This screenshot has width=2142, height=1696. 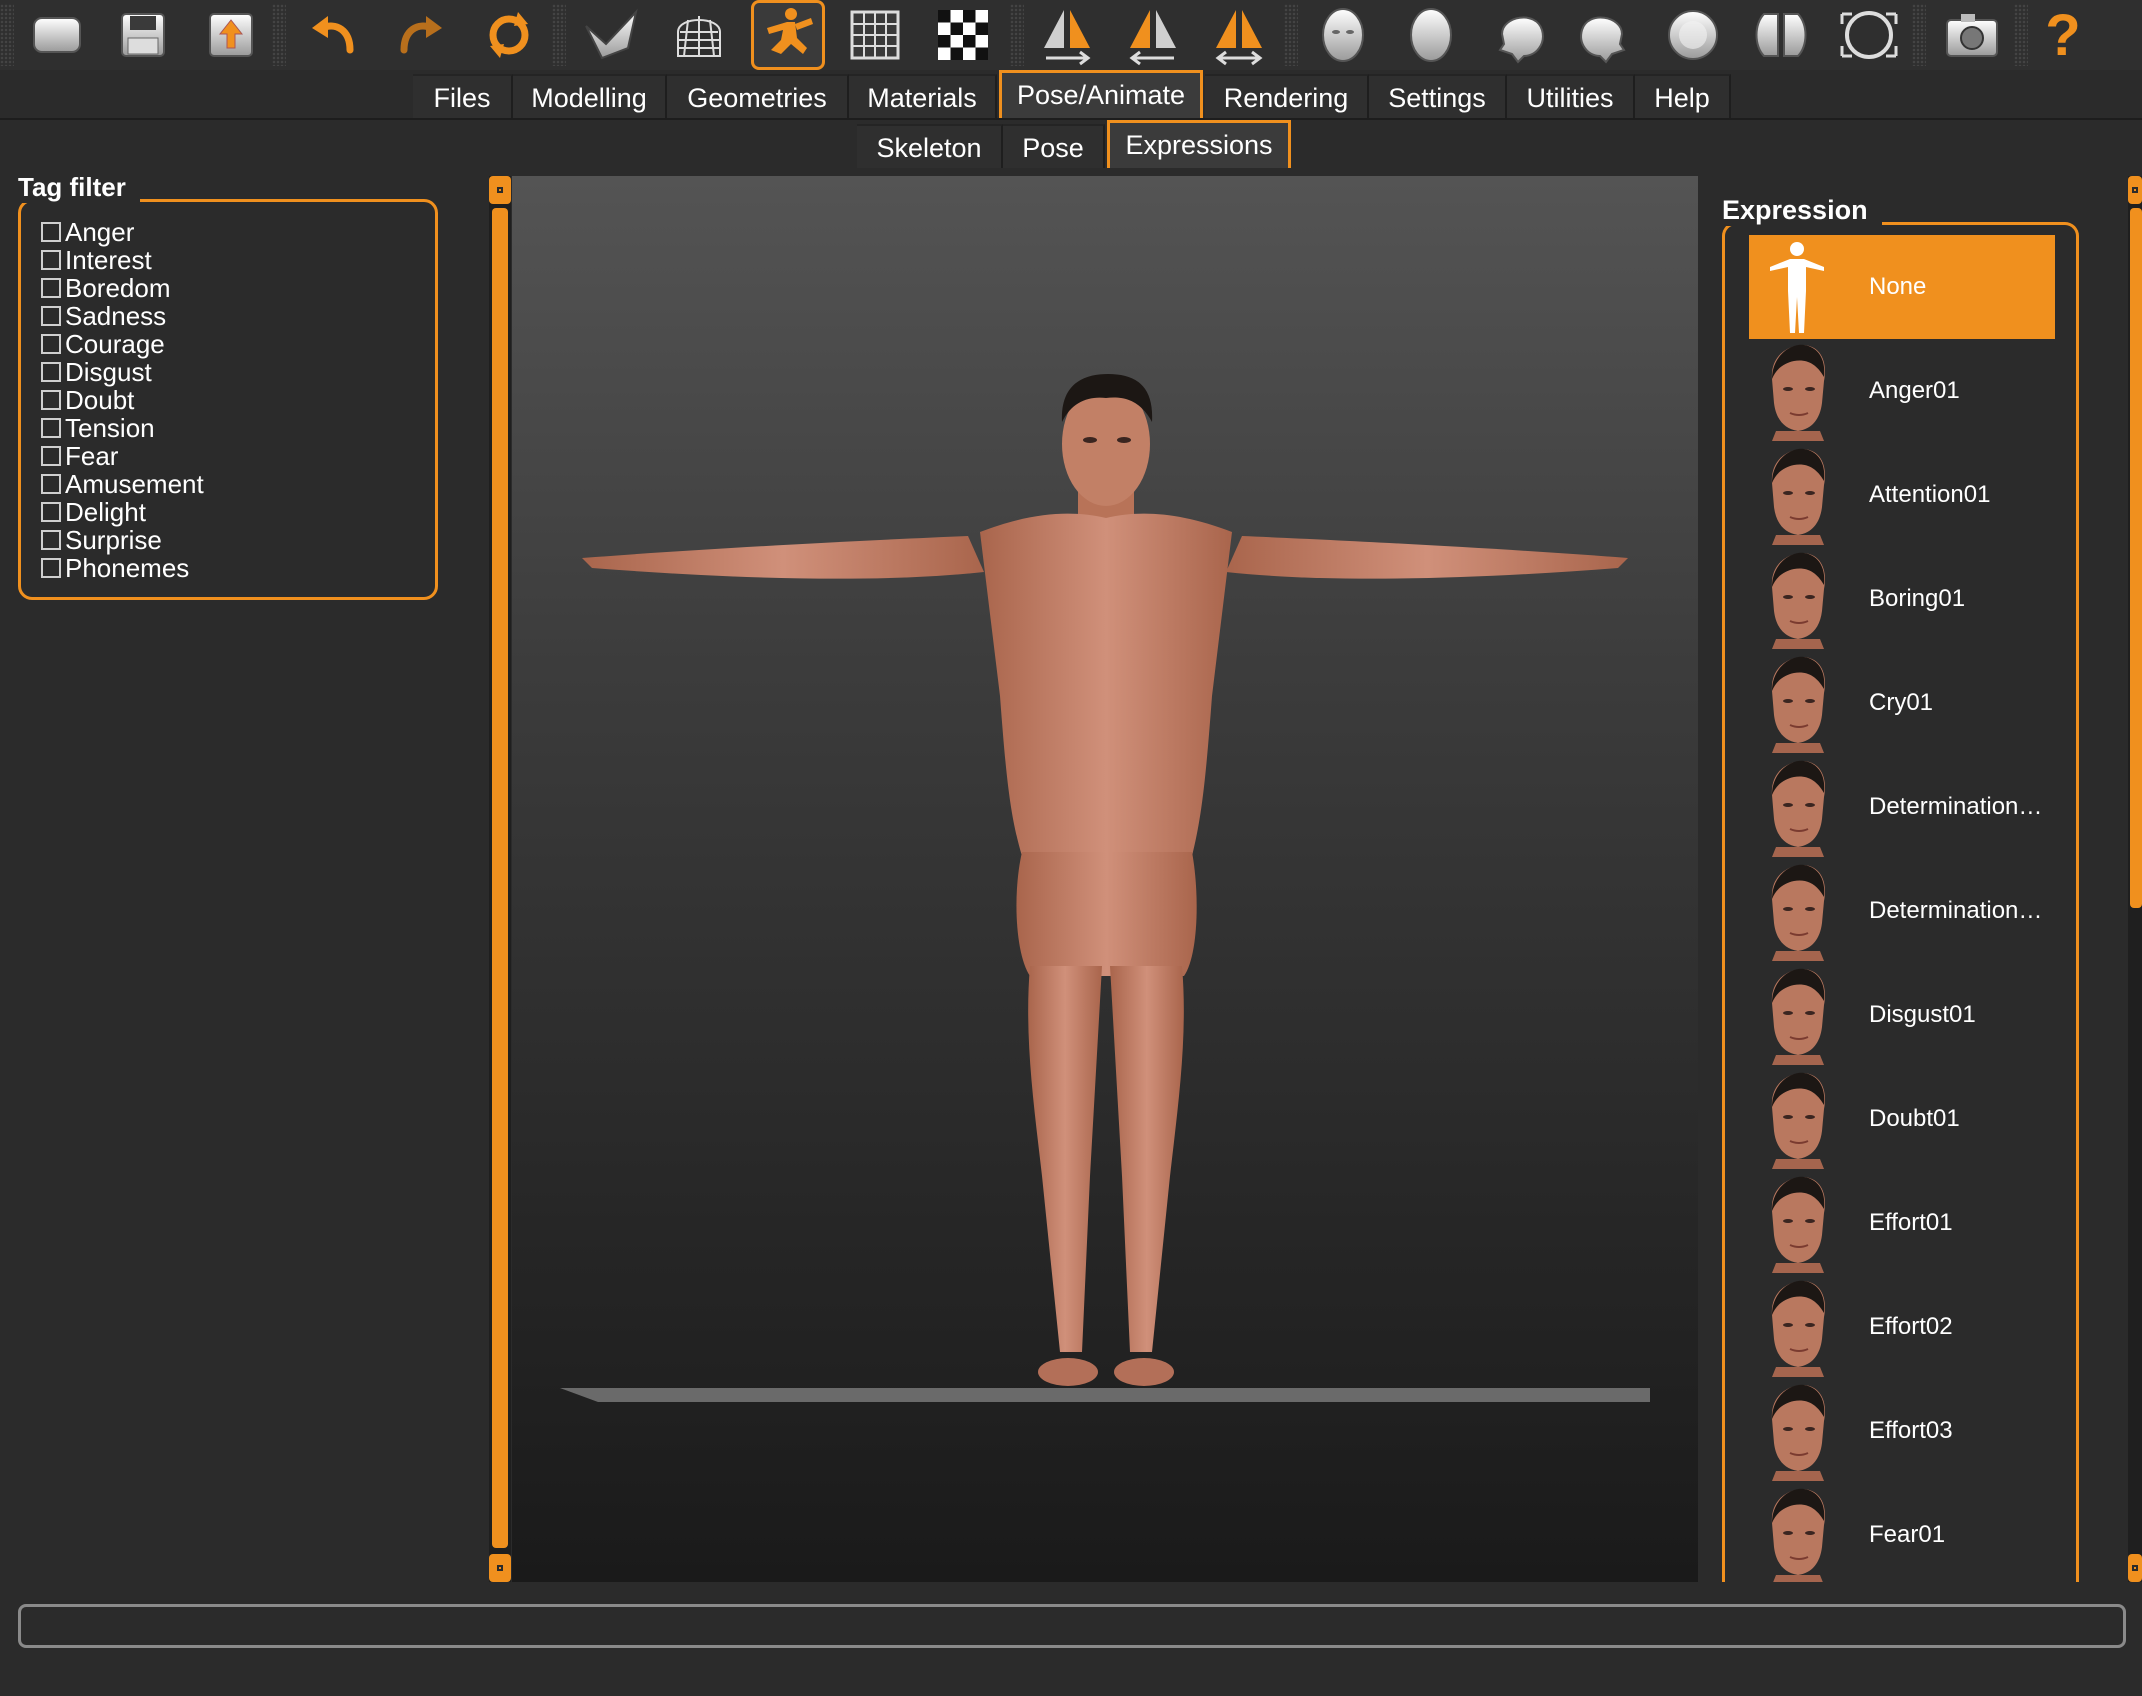 I want to click on status-bar, so click(x=1072, y=1626).